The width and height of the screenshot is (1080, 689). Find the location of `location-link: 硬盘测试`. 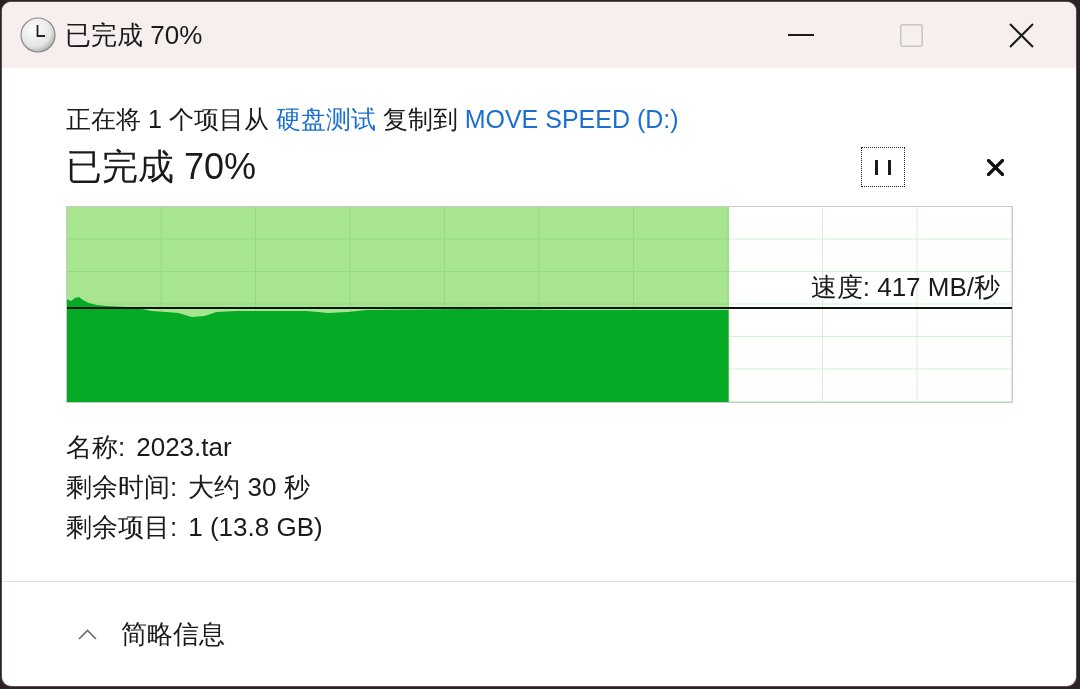

location-link: 硬盘测试 is located at coordinates (325, 119).